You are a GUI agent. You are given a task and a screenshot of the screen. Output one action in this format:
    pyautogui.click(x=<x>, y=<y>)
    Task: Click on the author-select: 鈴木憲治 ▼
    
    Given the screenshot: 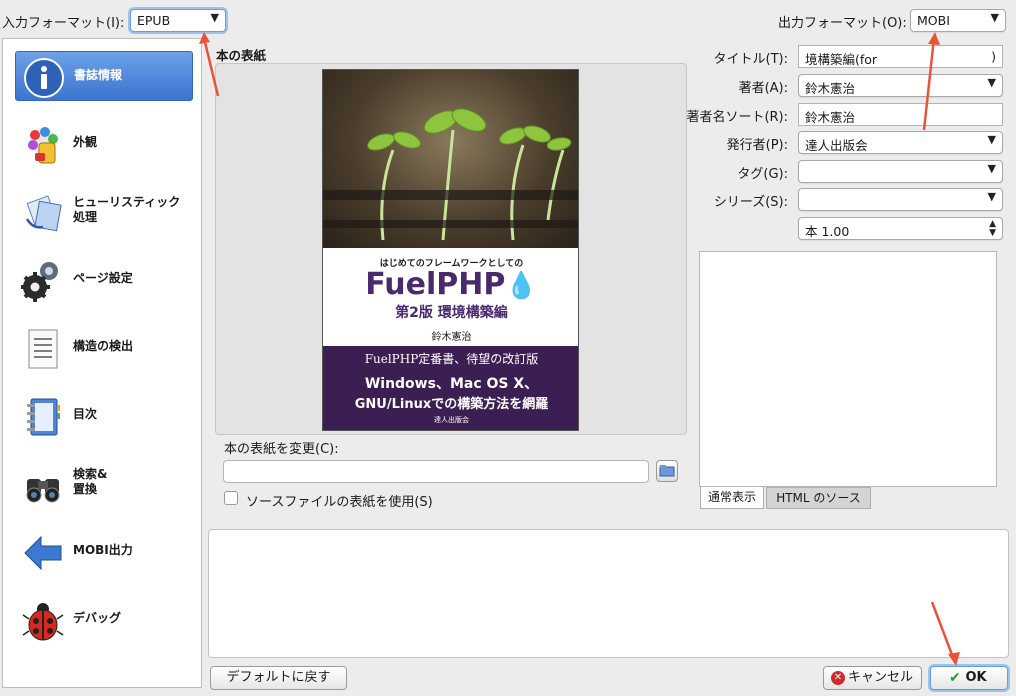 What is the action you would take?
    pyautogui.click(x=900, y=85)
    